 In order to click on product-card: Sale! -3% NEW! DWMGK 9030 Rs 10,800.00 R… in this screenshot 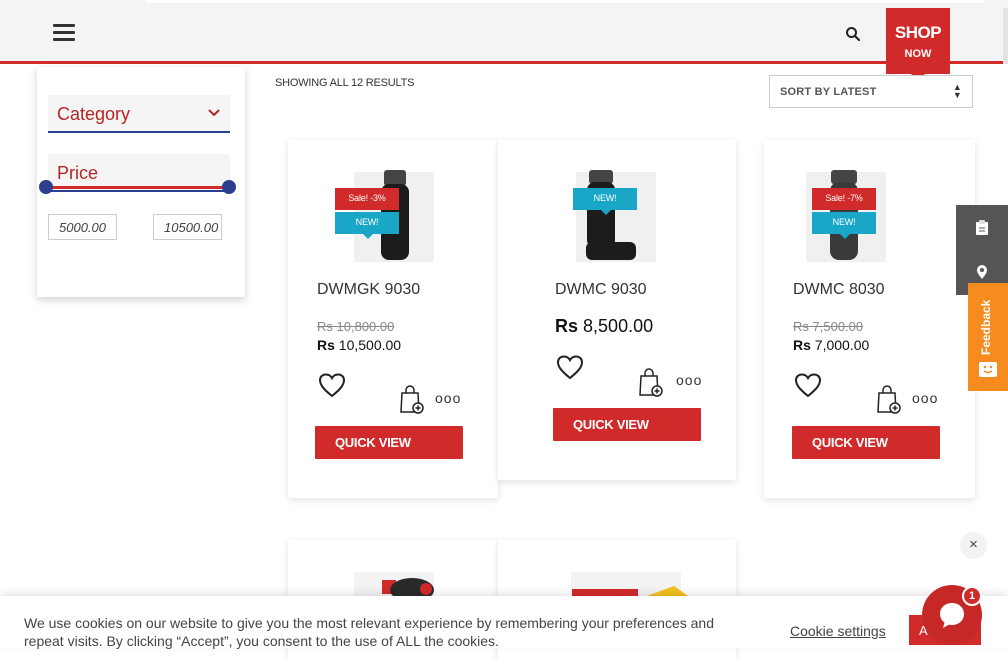, I will do `click(393, 319)`.